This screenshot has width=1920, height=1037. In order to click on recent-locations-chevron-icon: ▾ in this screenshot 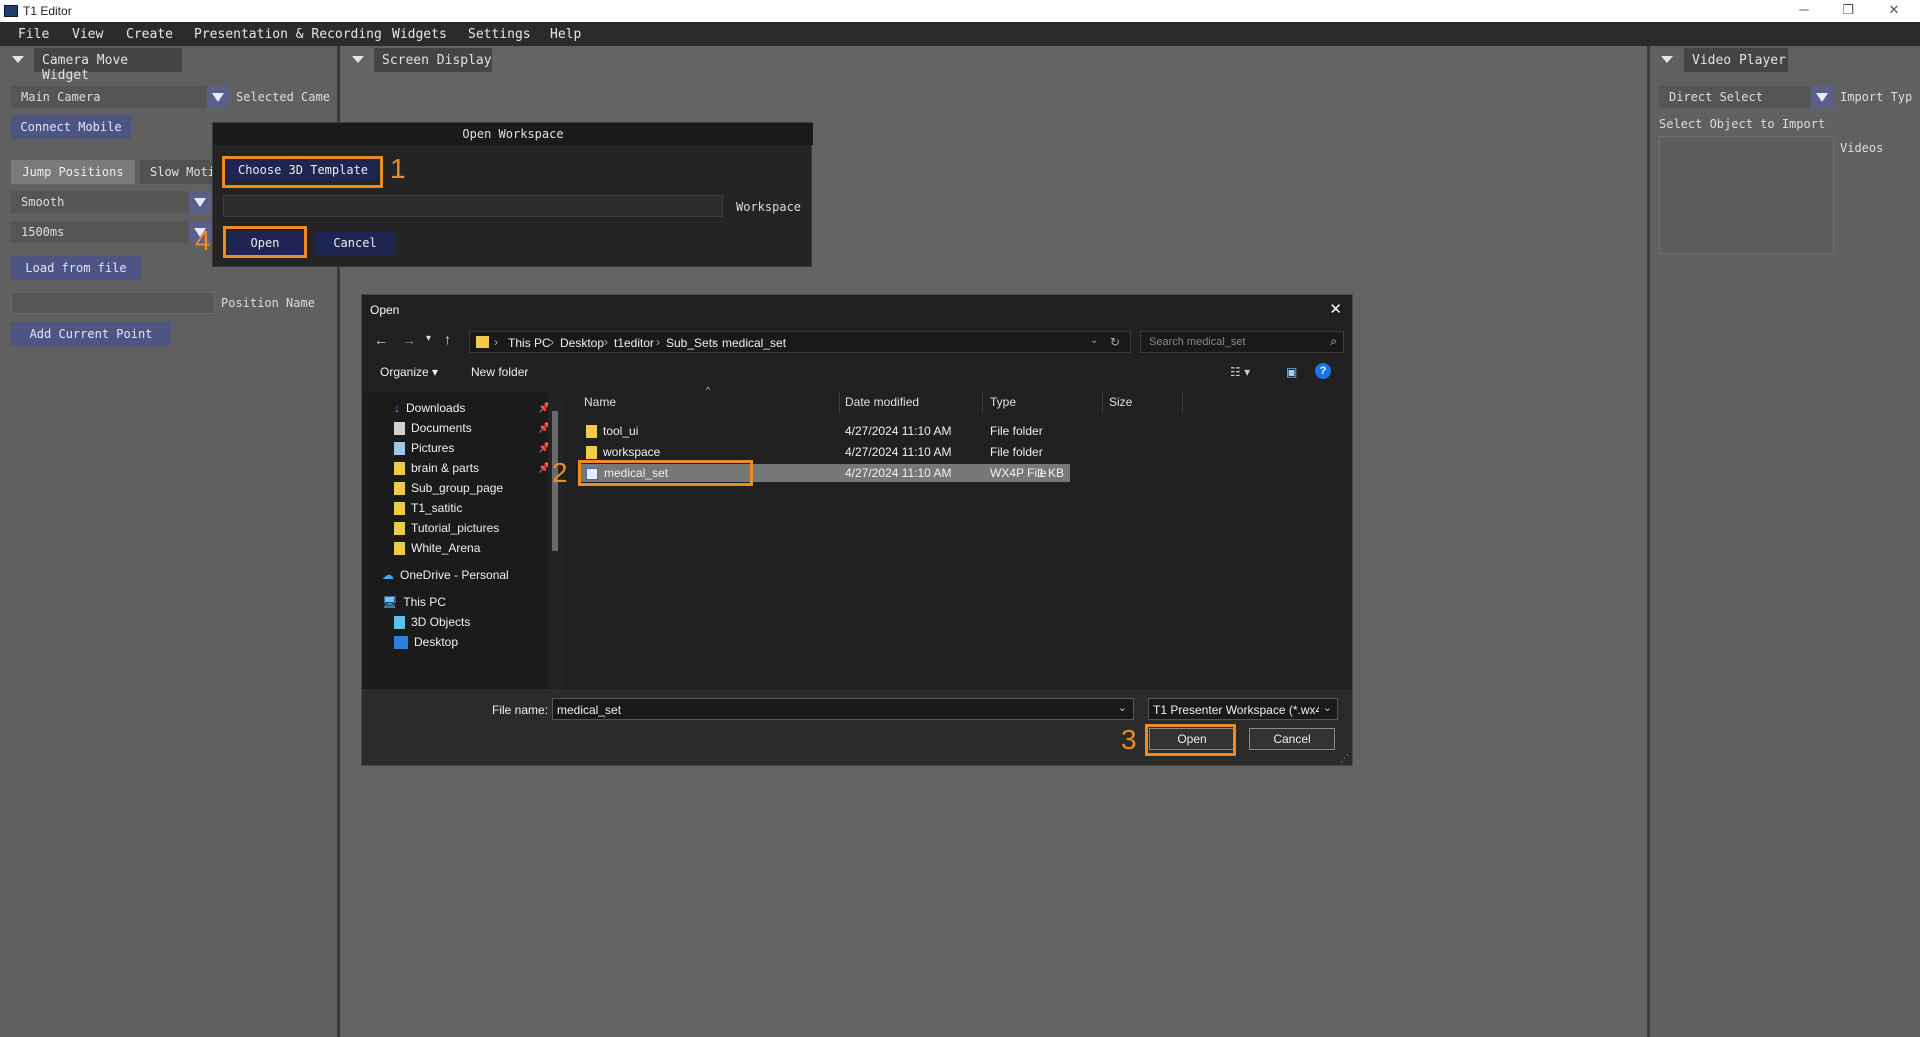, I will do `click(428, 338)`.